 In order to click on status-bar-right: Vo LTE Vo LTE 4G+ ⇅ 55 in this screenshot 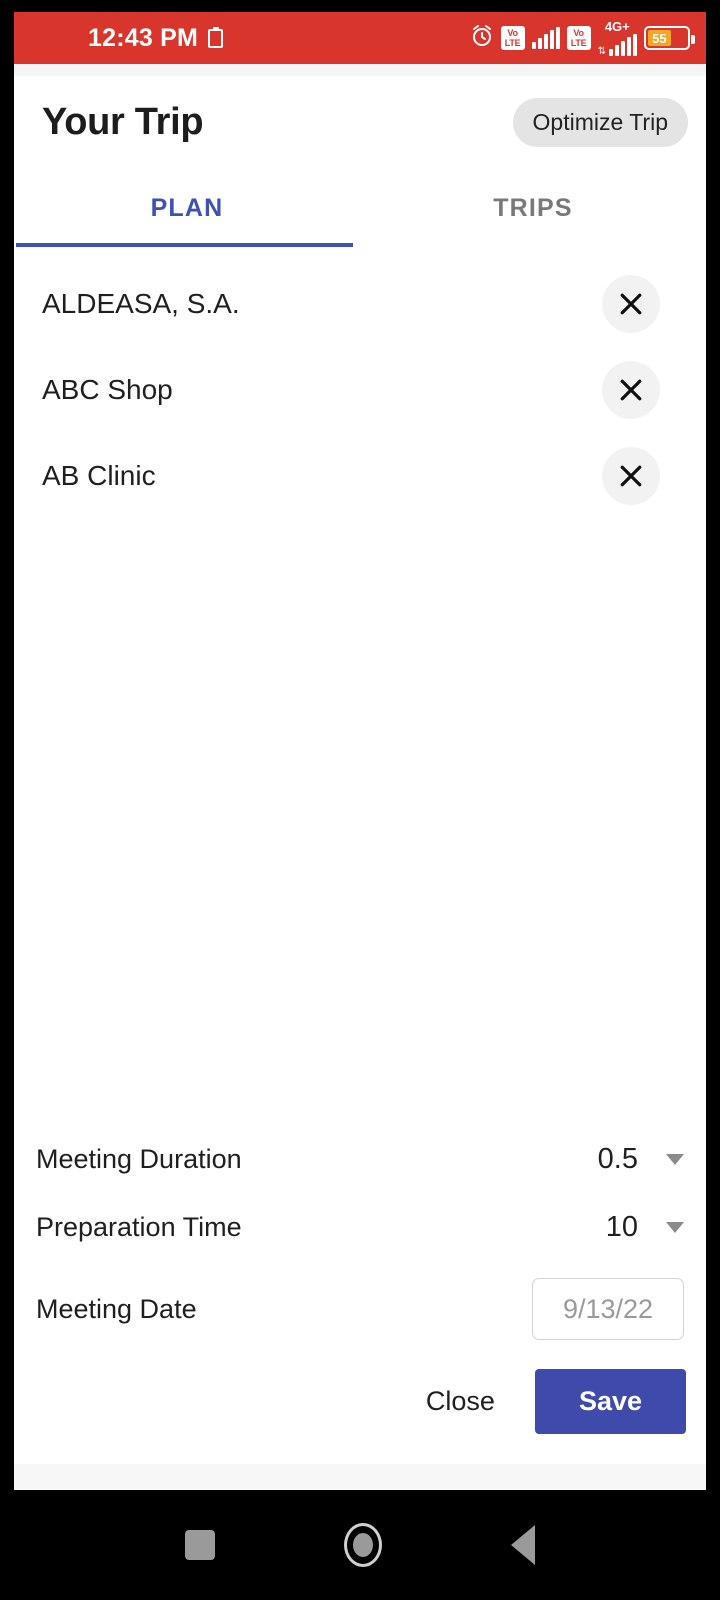, I will do `click(582, 37)`.